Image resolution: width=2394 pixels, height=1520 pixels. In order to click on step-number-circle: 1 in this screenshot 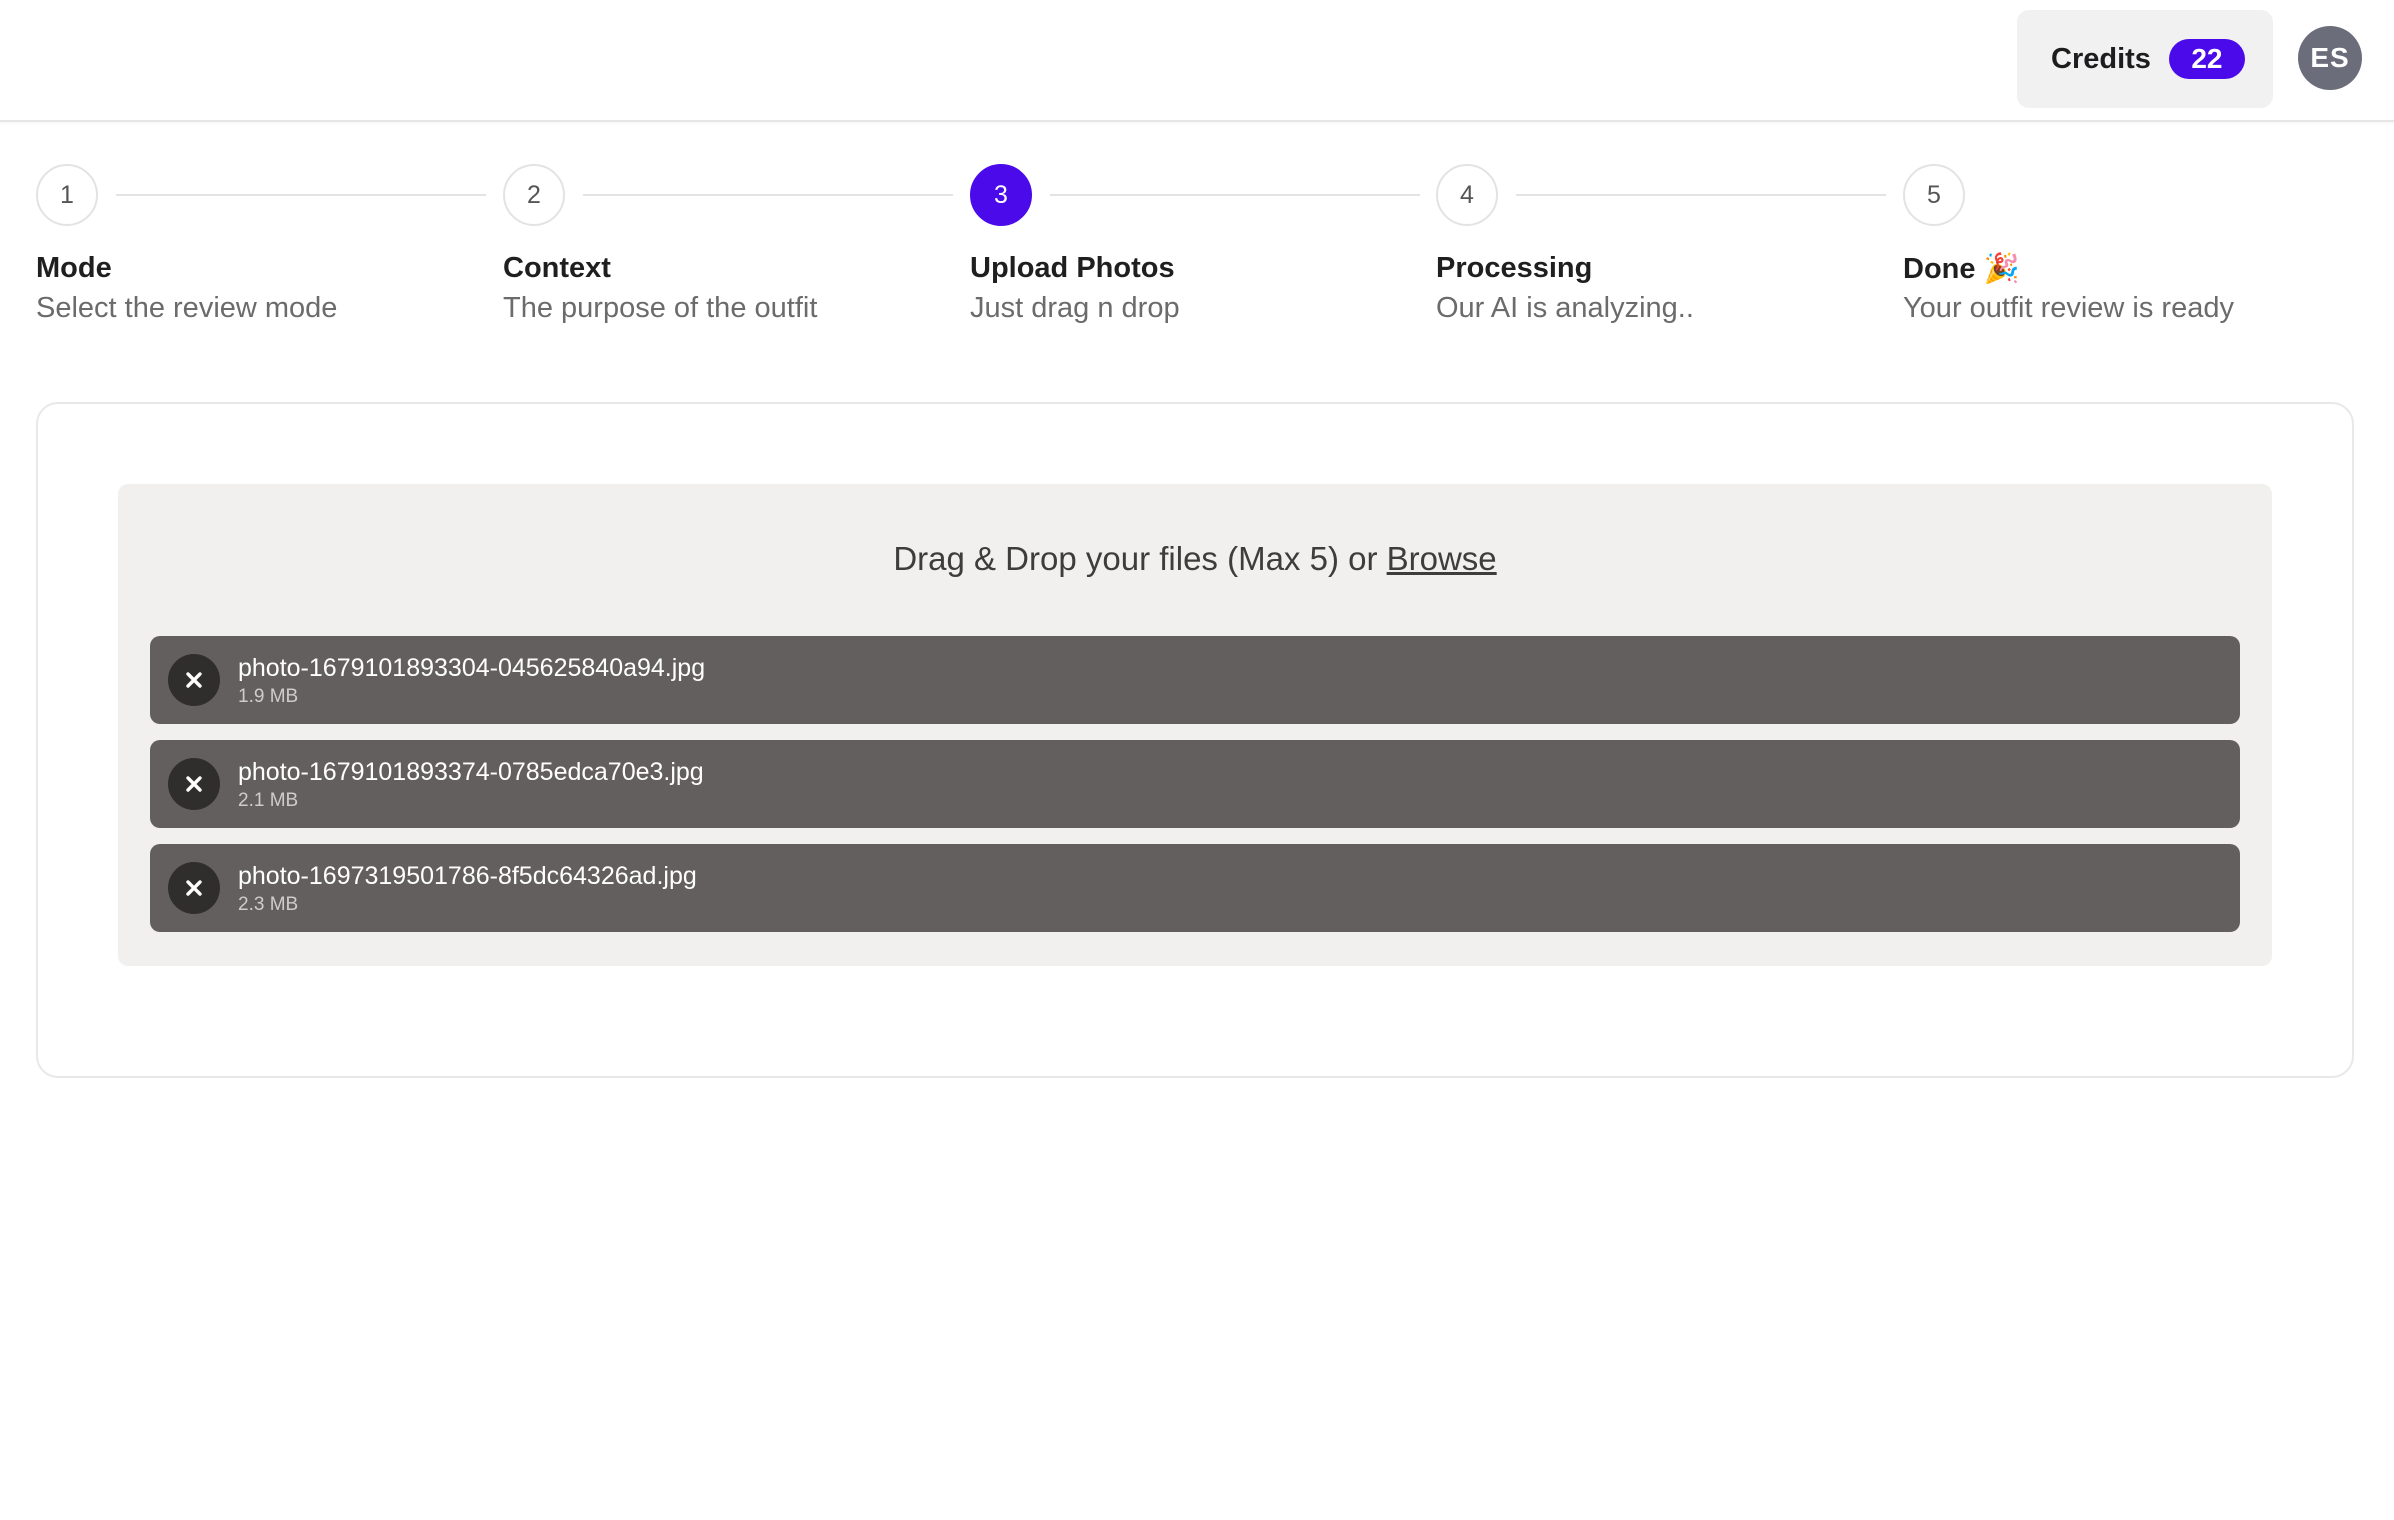, I will do `click(67, 195)`.